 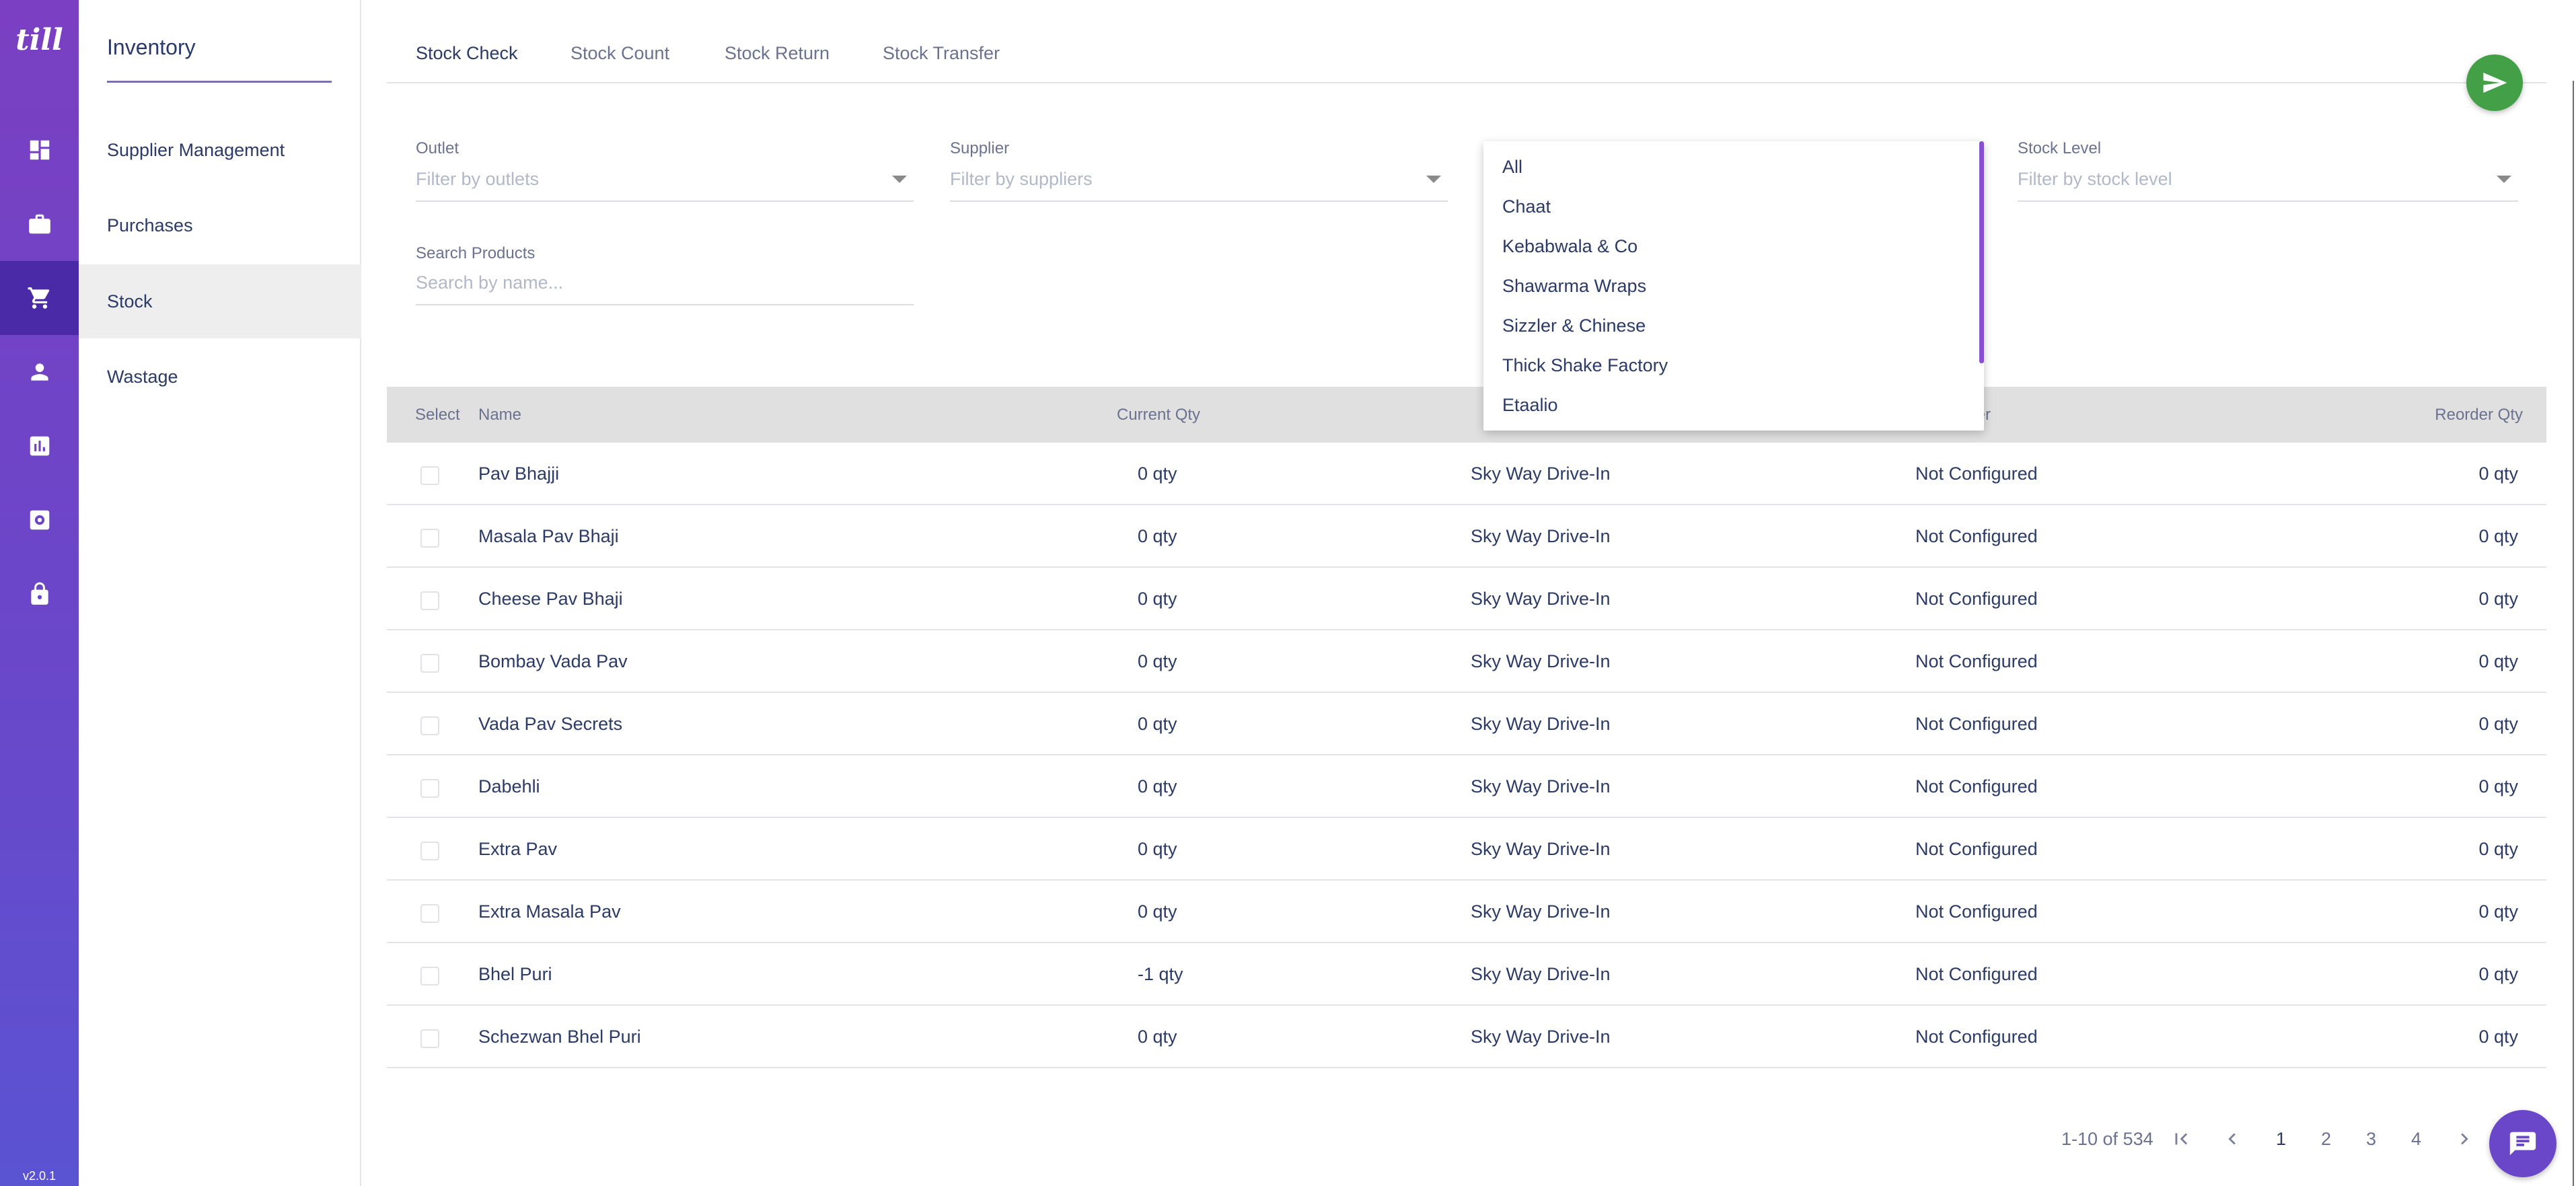 What do you see at coordinates (477, 179) in the screenshot?
I see `outlet-select: Filter by outlets` at bounding box center [477, 179].